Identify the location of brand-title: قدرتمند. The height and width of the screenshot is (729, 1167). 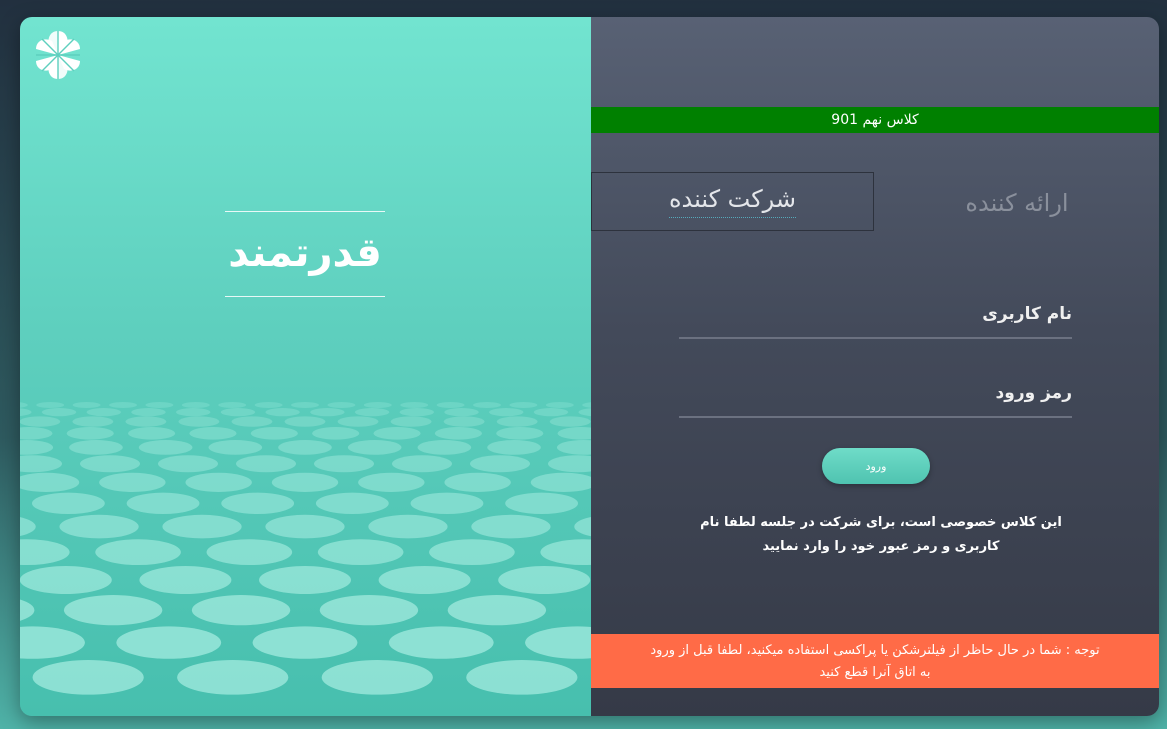
(305, 253).